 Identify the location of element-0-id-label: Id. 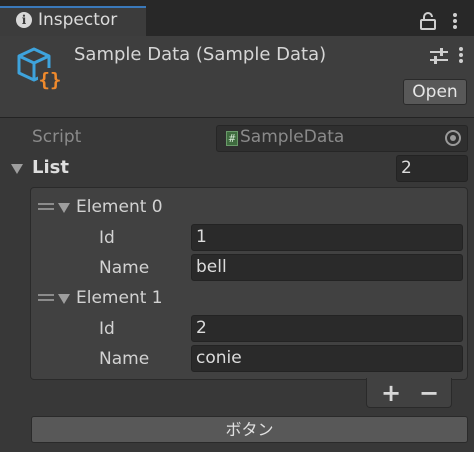
(107, 238).